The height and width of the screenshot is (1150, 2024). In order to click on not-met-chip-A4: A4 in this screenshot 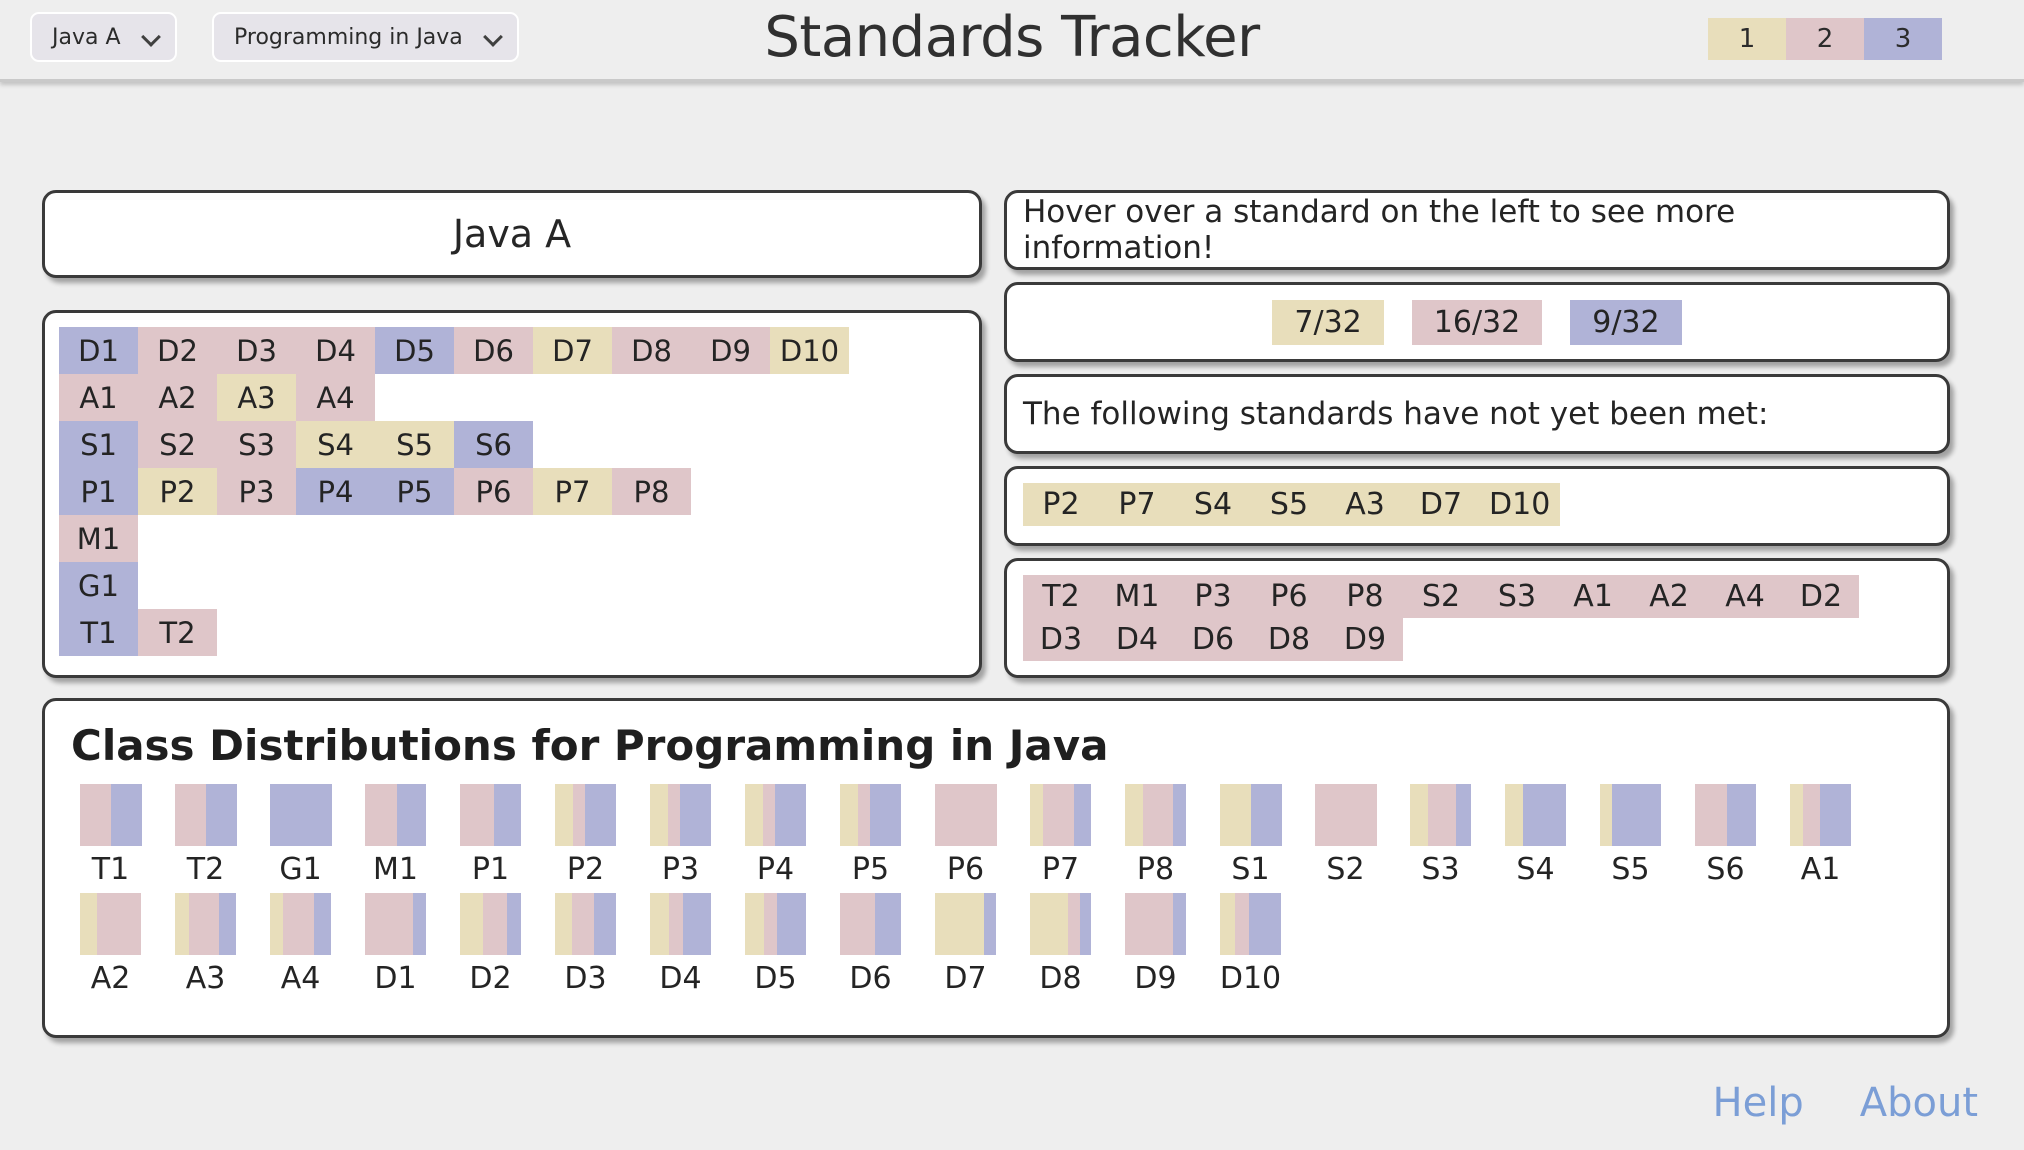, I will do `click(1745, 596)`.